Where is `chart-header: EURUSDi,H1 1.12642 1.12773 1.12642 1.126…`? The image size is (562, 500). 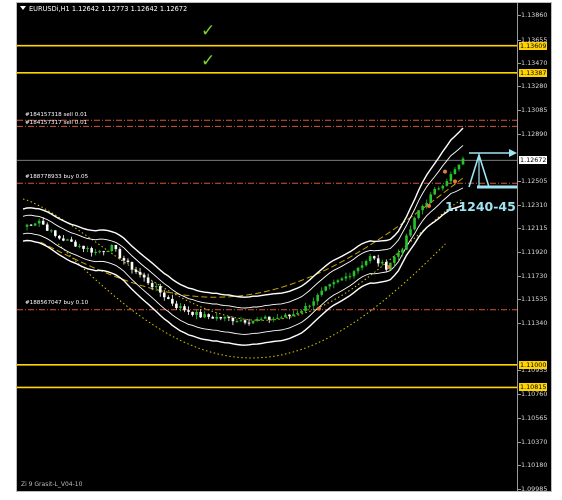 chart-header: EURUSDi,H1 1.12642 1.12773 1.12642 1.126… is located at coordinates (103, 9).